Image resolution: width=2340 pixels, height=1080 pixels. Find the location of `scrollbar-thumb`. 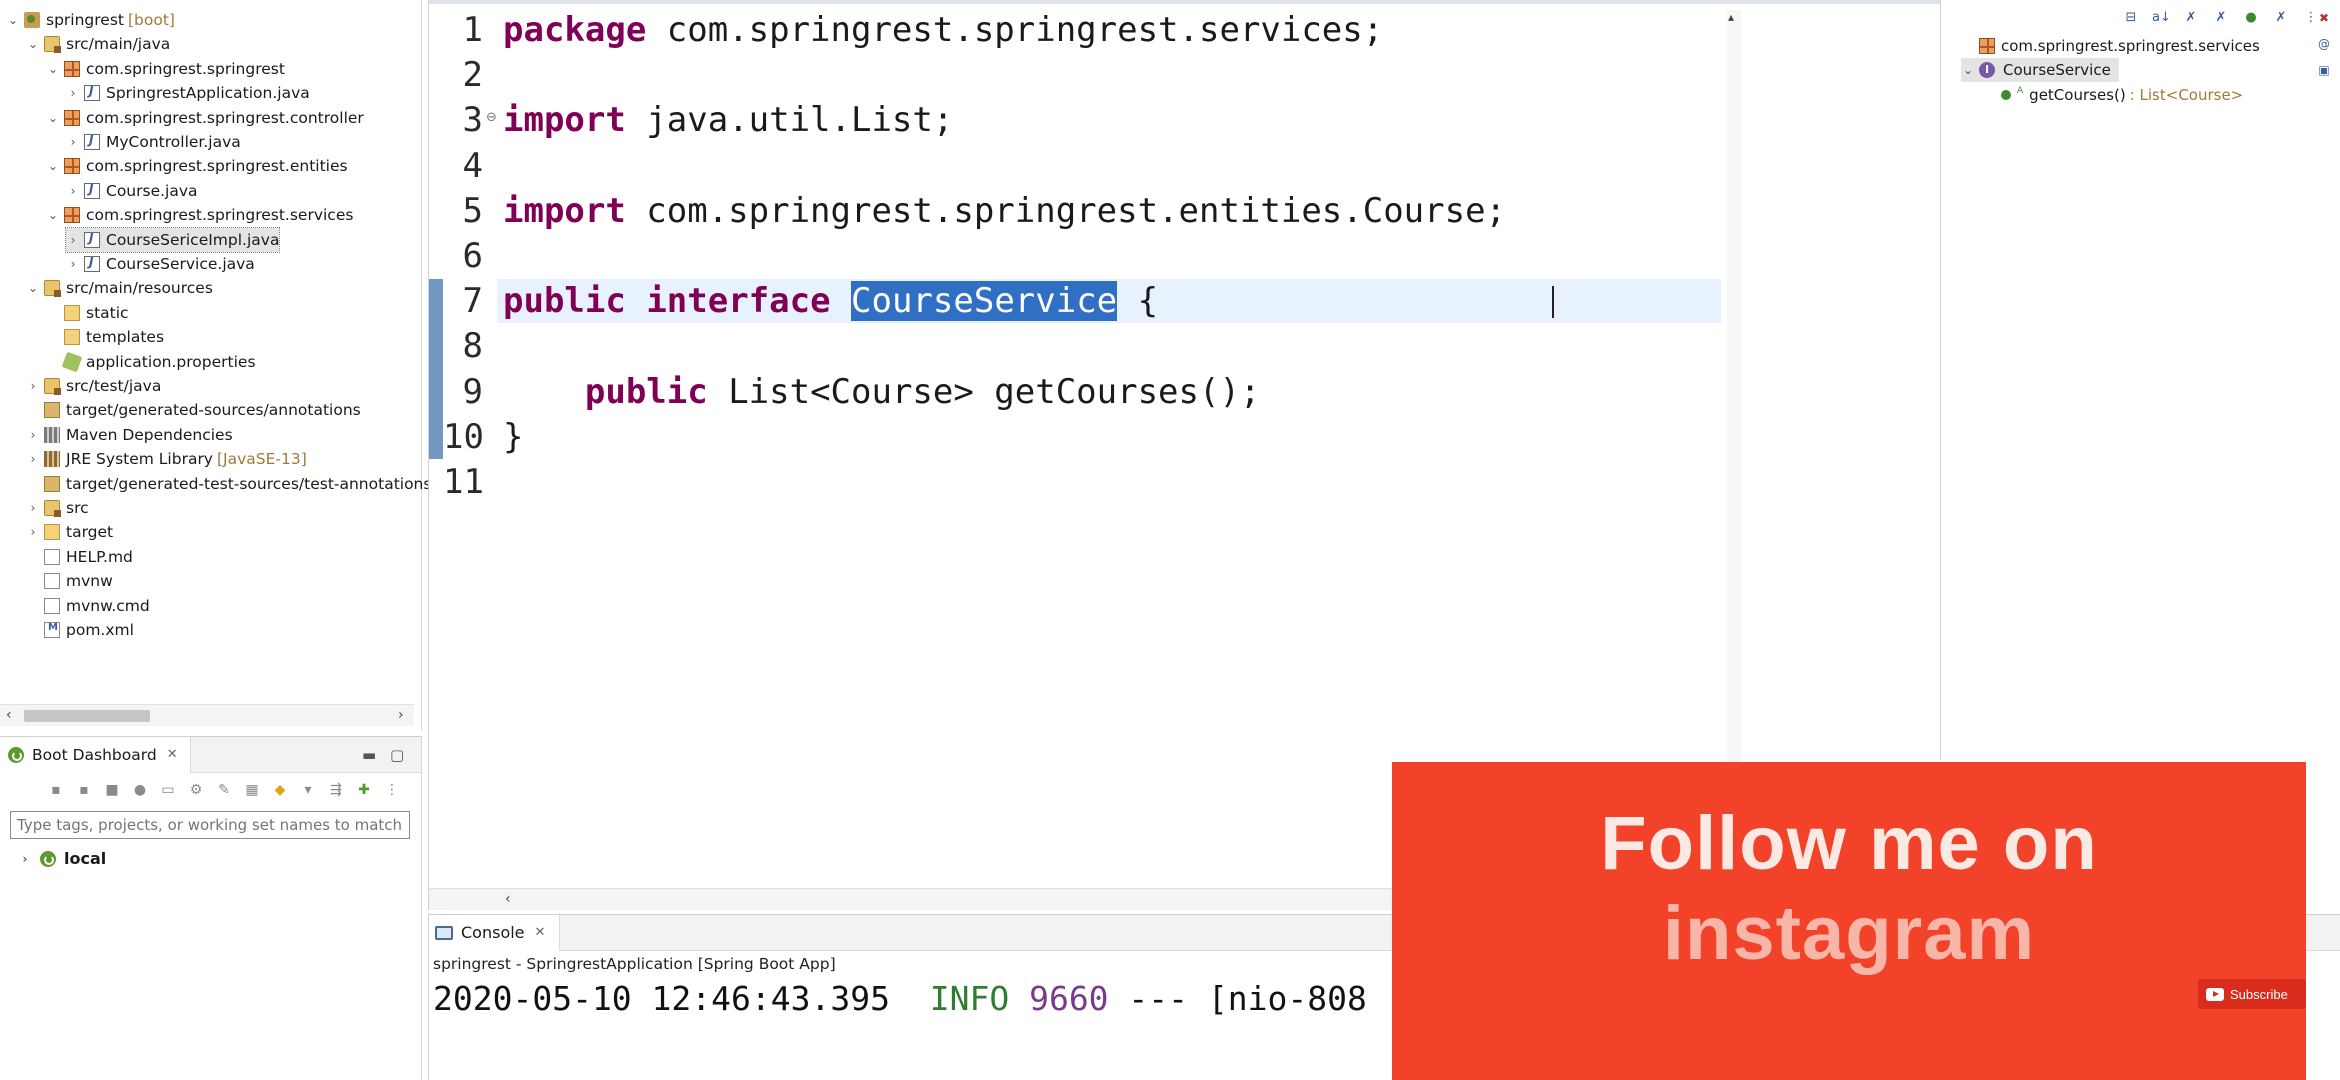

scrollbar-thumb is located at coordinates (87, 716).